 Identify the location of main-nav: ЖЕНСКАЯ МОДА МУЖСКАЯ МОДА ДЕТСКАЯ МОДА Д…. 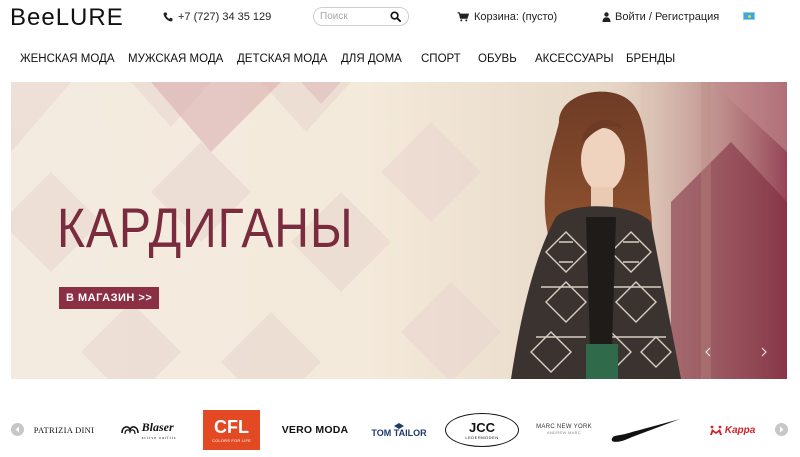
(400, 60).